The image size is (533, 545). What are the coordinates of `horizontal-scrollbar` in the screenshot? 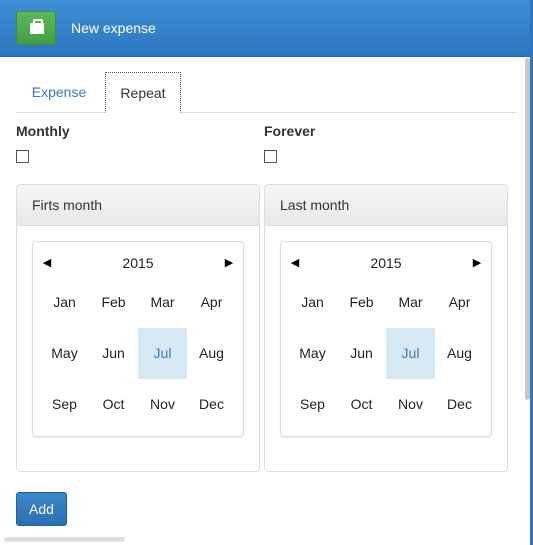 It's located at (64, 539).